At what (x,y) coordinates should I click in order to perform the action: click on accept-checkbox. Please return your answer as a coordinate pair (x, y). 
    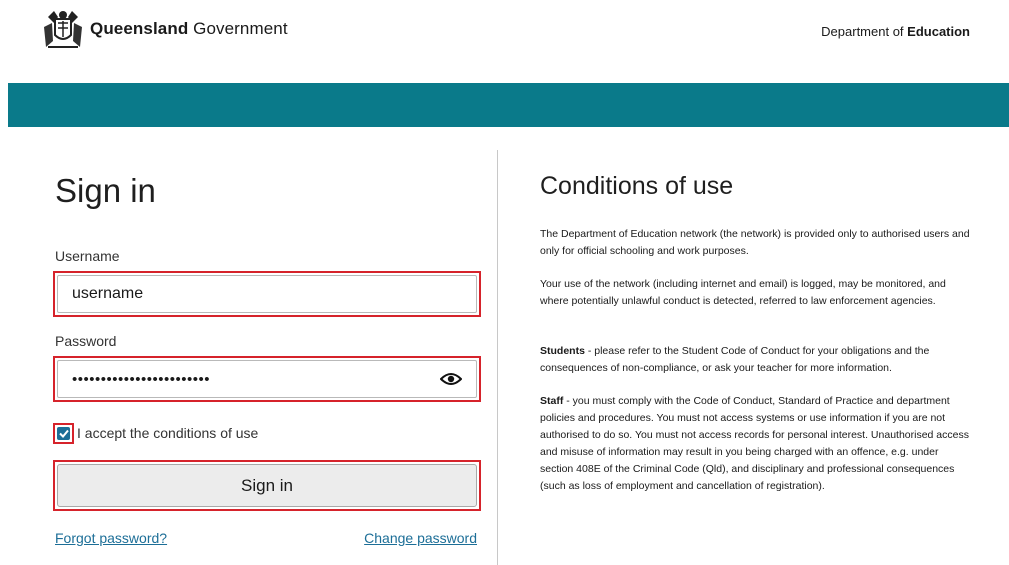
    Looking at the image, I should click on (63, 433).